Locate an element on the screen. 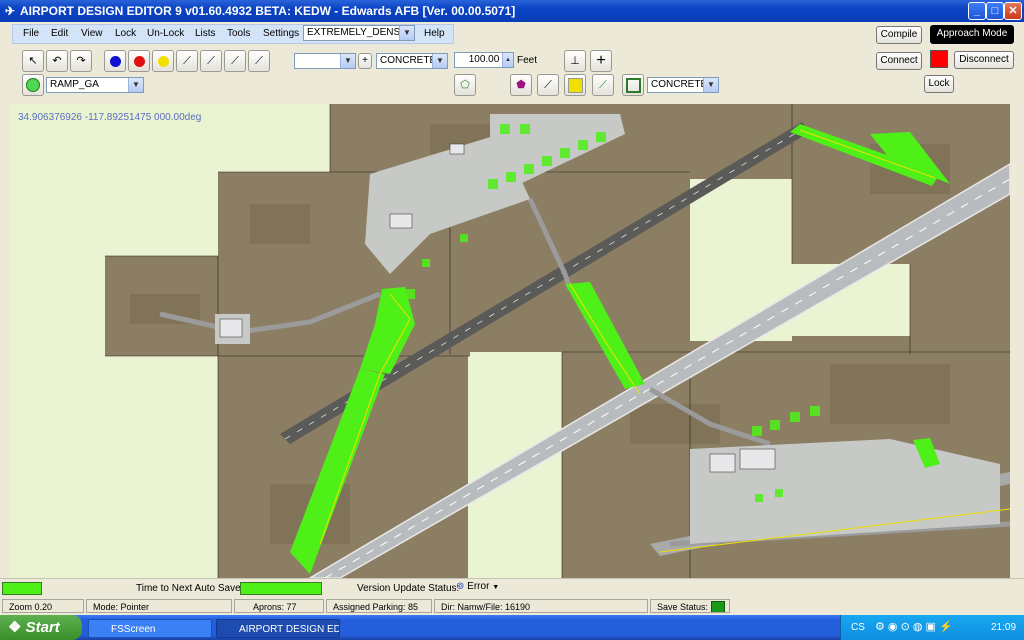 The width and height of the screenshot is (1024, 640). ruler-icon: ⊥ is located at coordinates (575, 61).